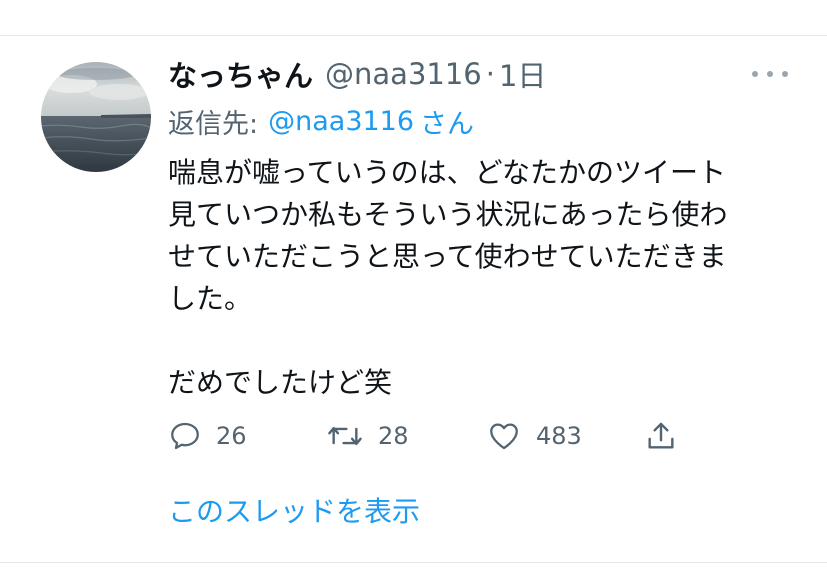 The height and width of the screenshot is (581, 827). What do you see at coordinates (559, 436) in the screenshot?
I see `like-count: 483` at bounding box center [559, 436].